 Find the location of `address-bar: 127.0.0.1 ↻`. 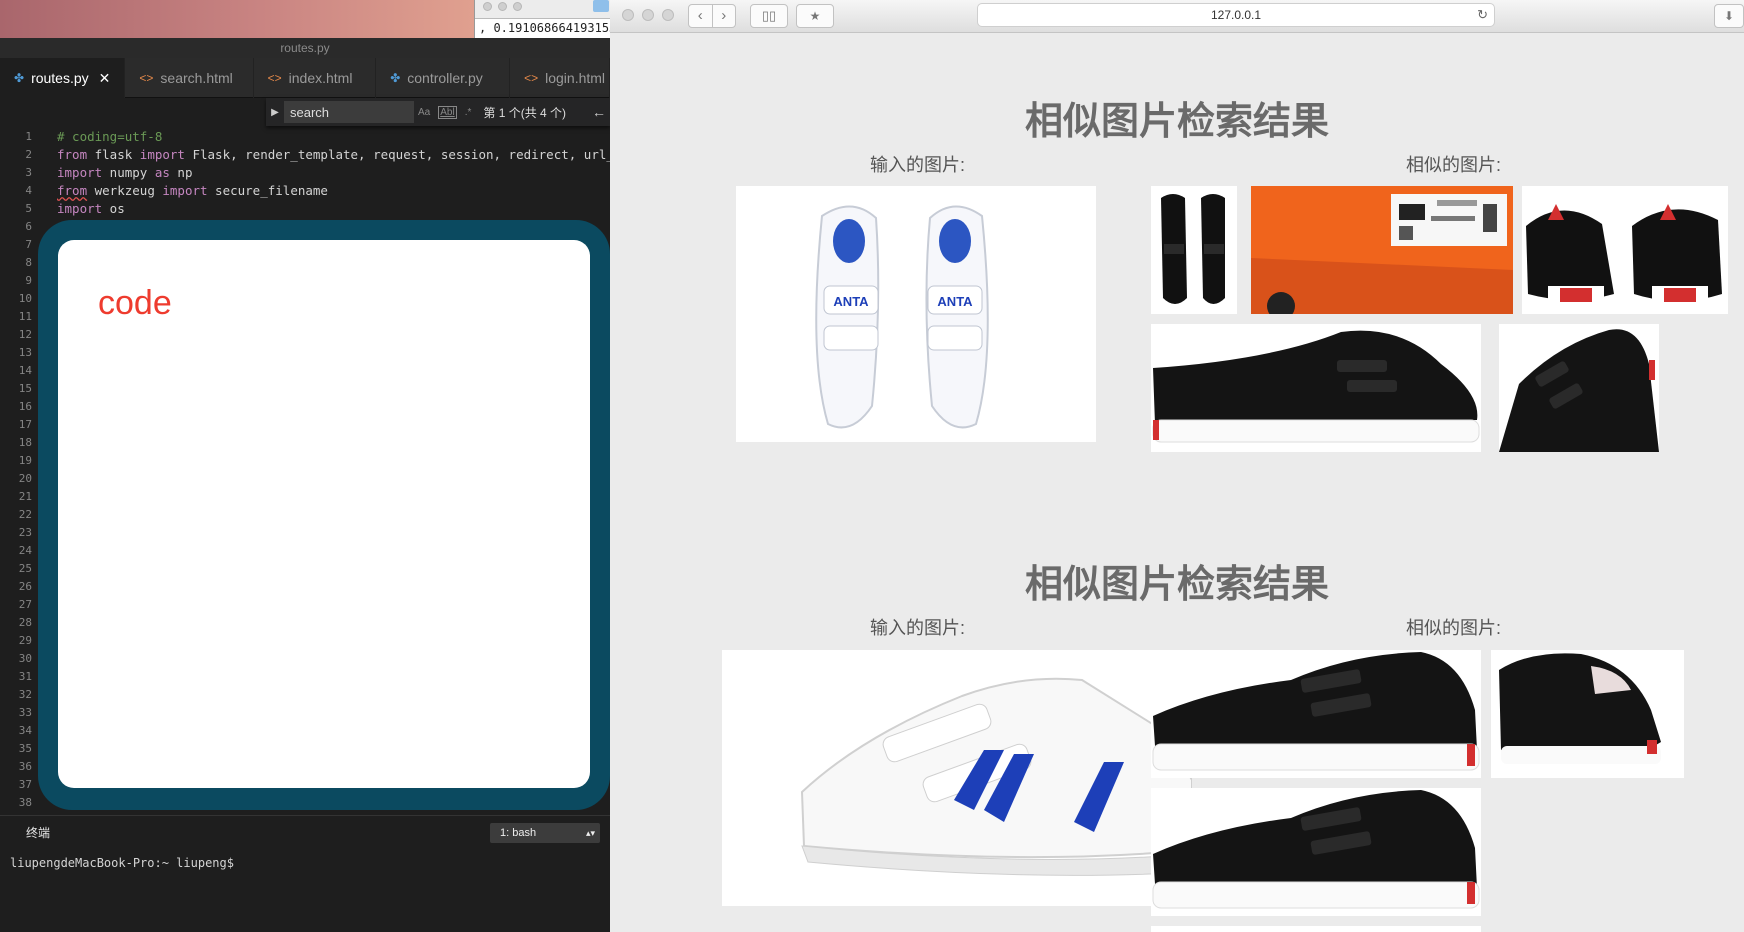

address-bar: 127.0.0.1 ↻ is located at coordinates (1236, 15).